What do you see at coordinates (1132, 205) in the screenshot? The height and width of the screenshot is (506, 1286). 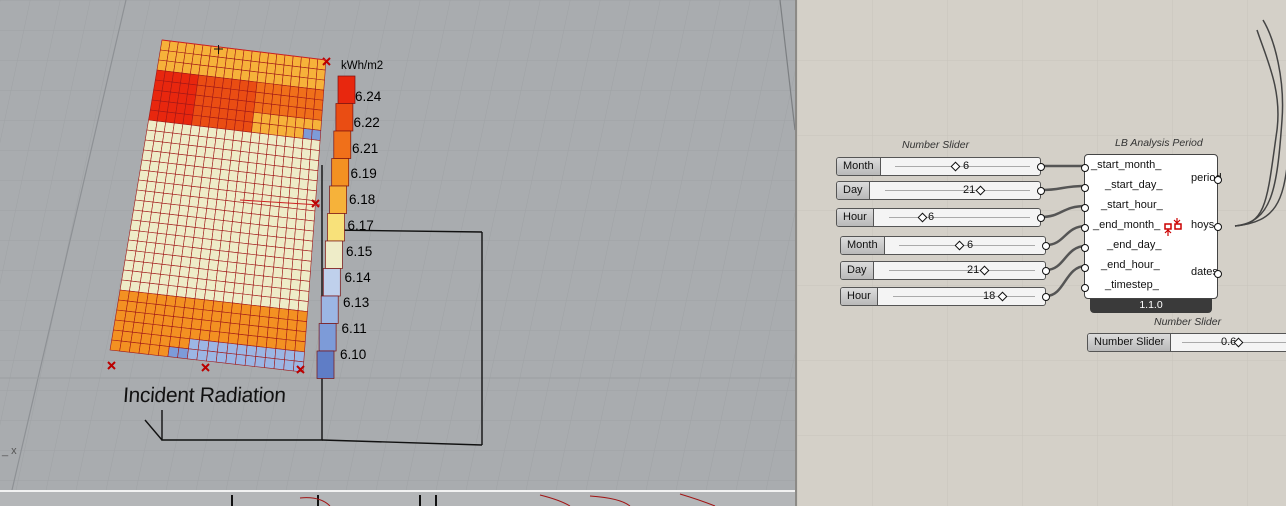 I see `input-starthour: _start_hour_` at bounding box center [1132, 205].